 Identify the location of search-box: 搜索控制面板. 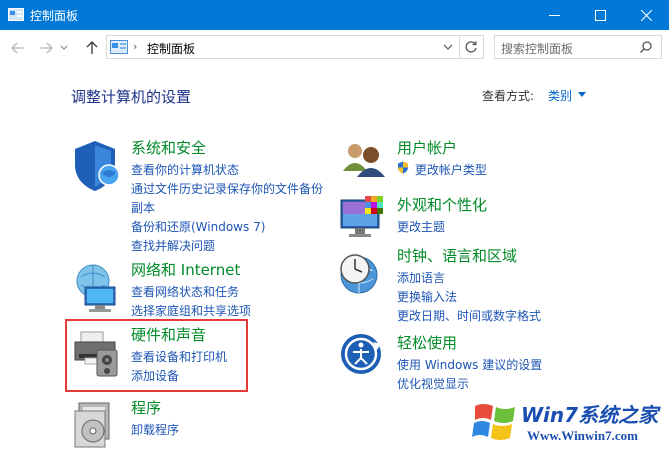
(578, 47).